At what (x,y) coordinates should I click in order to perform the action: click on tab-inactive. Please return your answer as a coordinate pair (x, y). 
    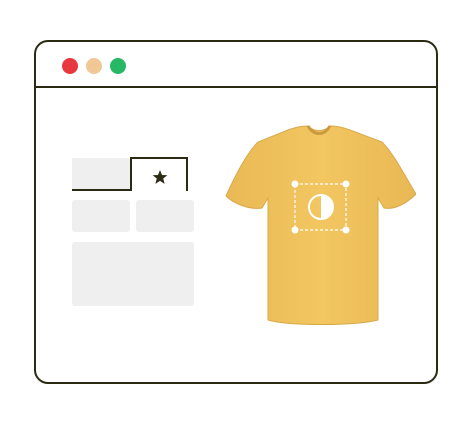
    Looking at the image, I should click on (101, 174).